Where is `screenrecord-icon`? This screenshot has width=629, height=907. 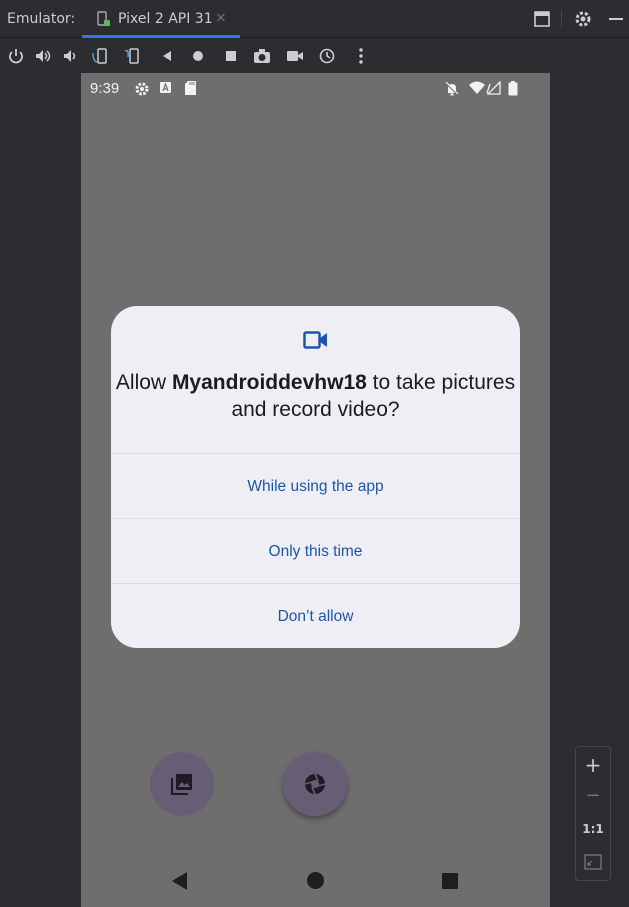 screenrecord-icon is located at coordinates (295, 56).